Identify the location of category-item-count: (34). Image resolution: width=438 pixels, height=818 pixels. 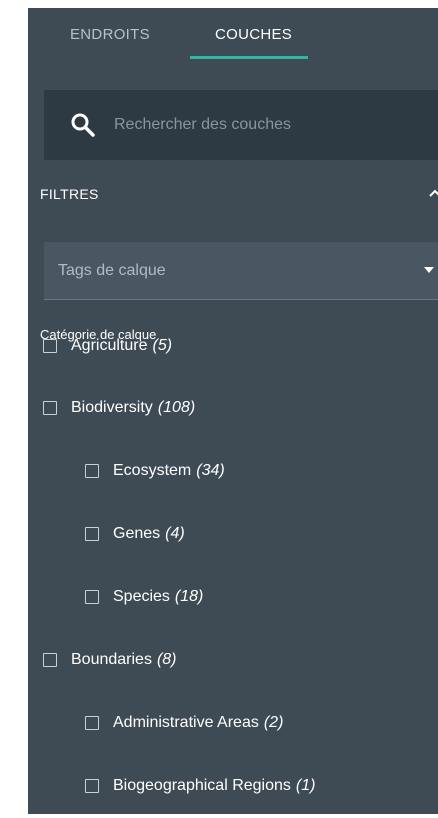
(210, 470).